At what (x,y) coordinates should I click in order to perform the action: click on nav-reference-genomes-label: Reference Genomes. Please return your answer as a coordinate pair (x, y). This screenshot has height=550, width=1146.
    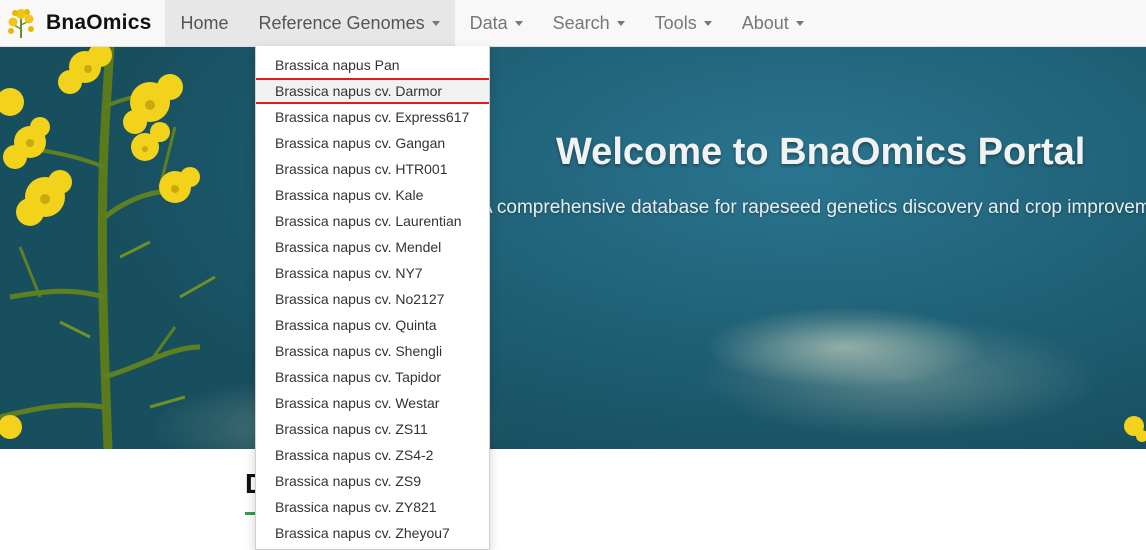
    Looking at the image, I should click on (341, 22).